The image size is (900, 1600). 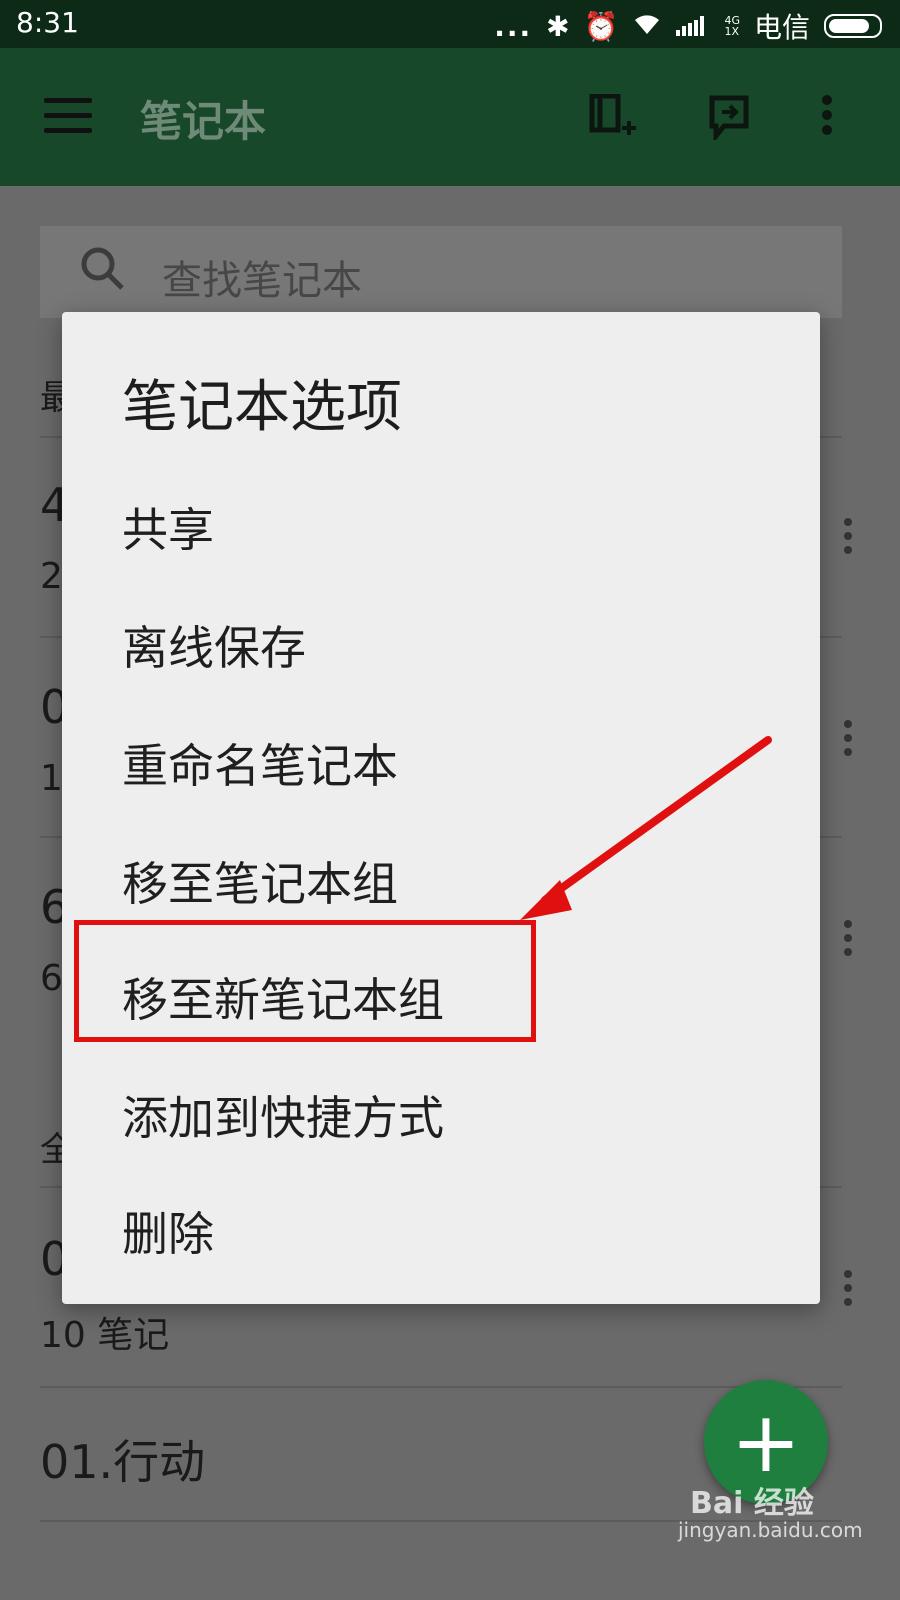 I want to click on watermark-url: jingyan.baidu.com, so click(x=770, y=1530).